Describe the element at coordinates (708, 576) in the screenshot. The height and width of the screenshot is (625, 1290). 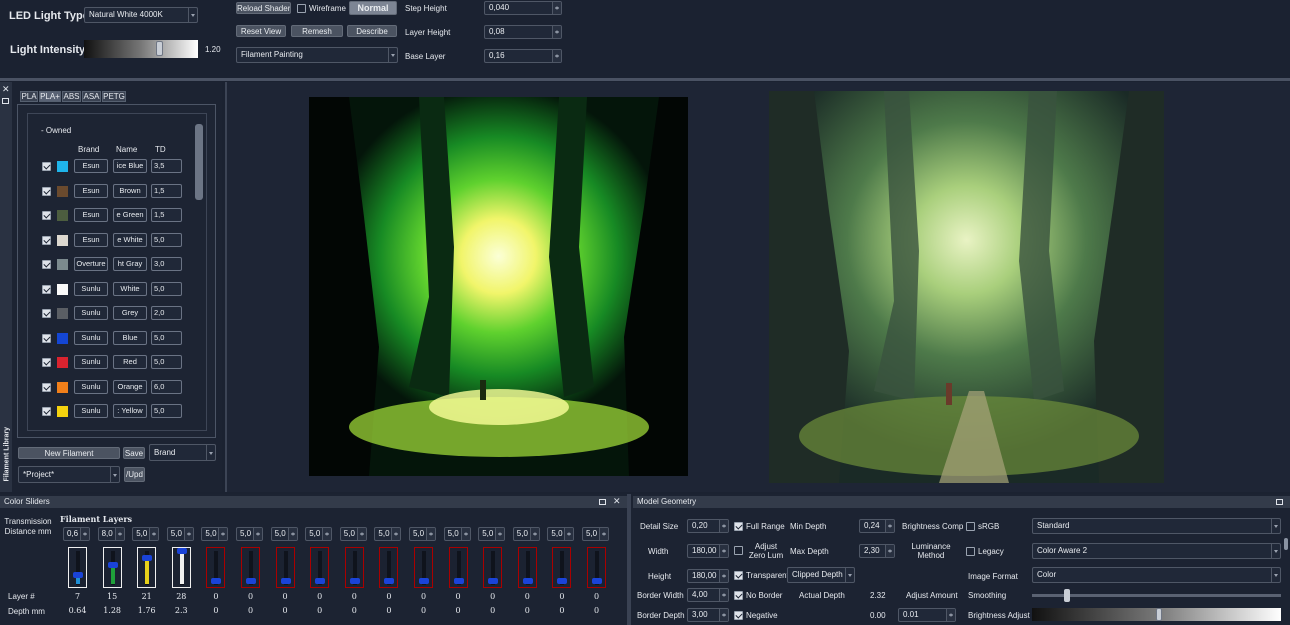
I see `height-field: 180,00` at that location.